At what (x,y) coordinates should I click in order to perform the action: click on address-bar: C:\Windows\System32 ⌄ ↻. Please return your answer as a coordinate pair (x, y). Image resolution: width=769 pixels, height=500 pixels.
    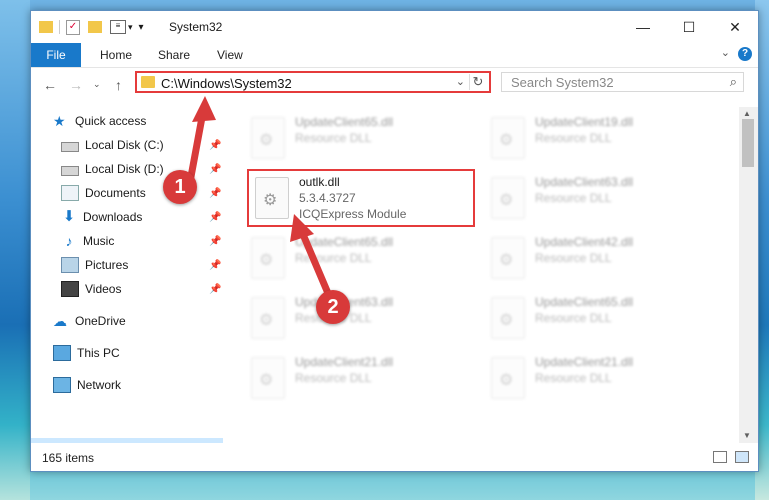
    Looking at the image, I should click on (313, 82).